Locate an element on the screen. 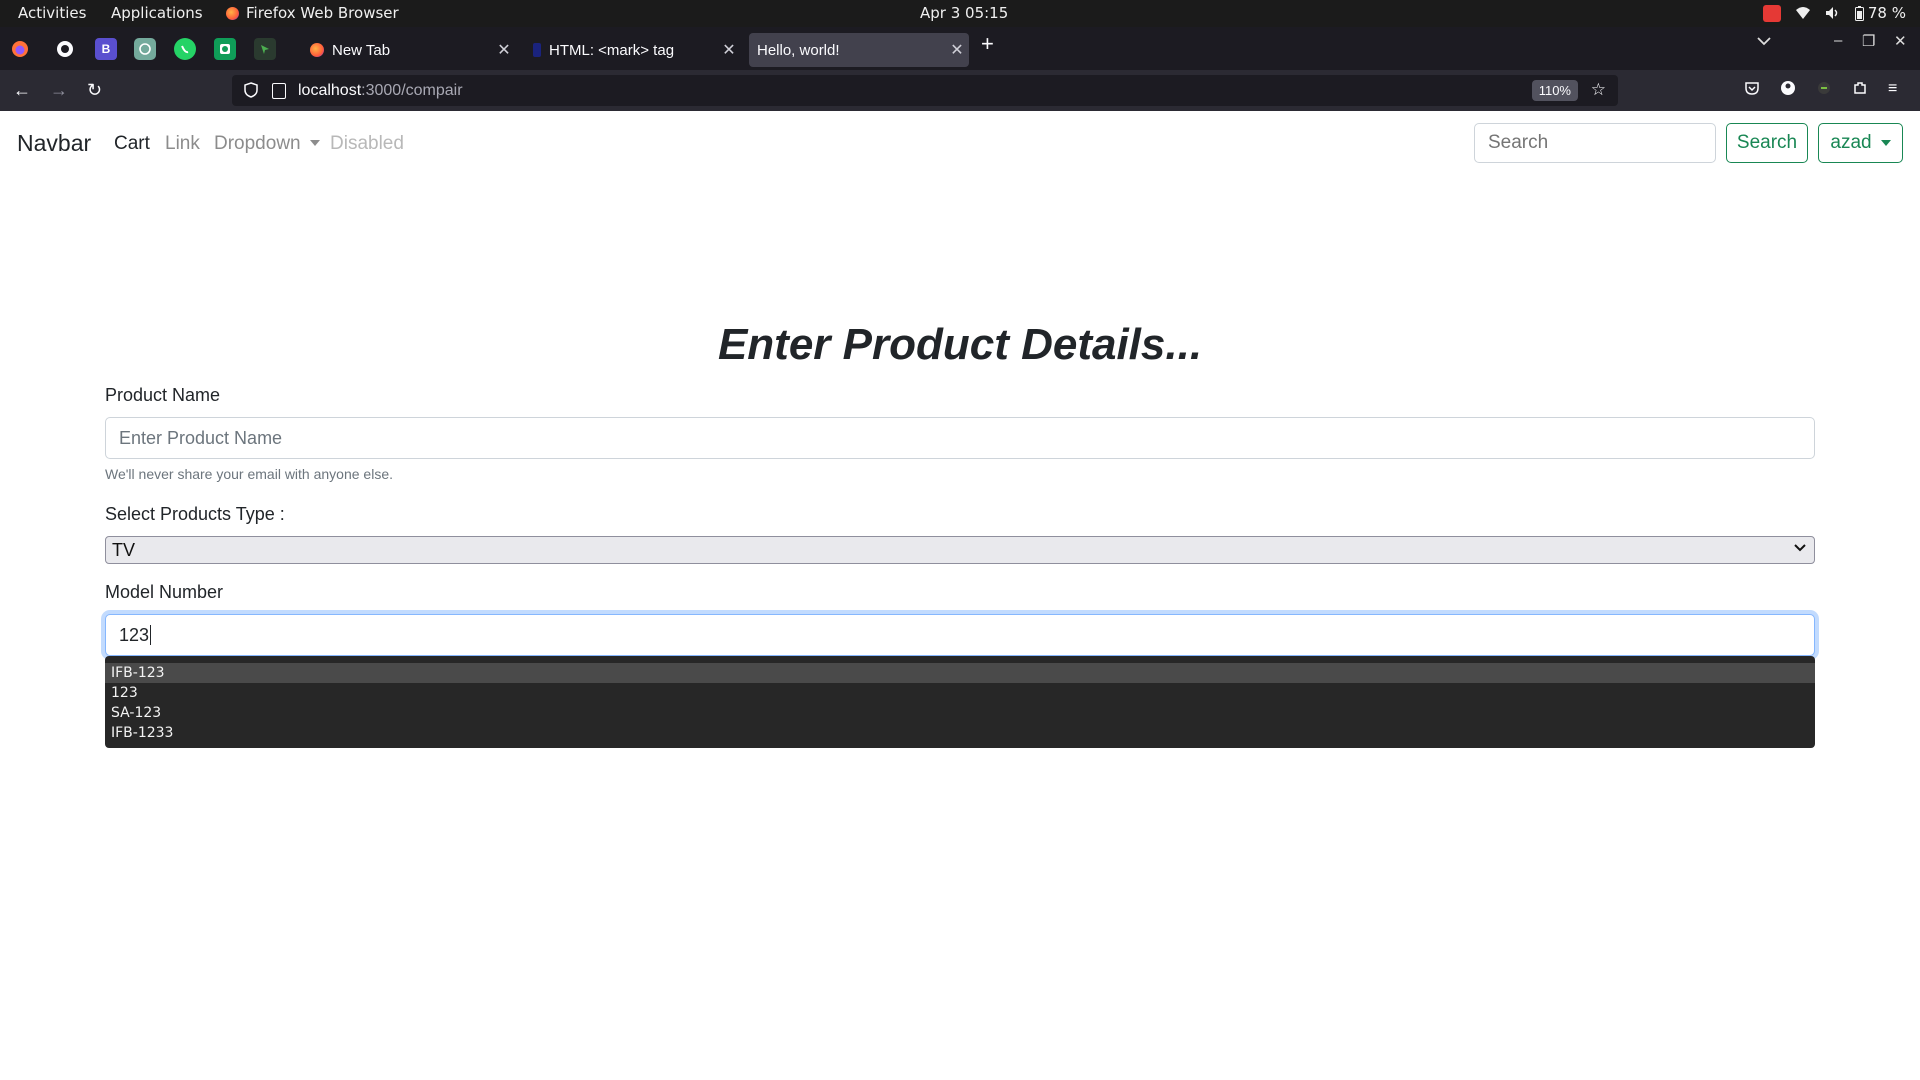 Image resolution: width=1920 pixels, height=1080 pixels. app-pinned-tab-icon is located at coordinates (265, 49).